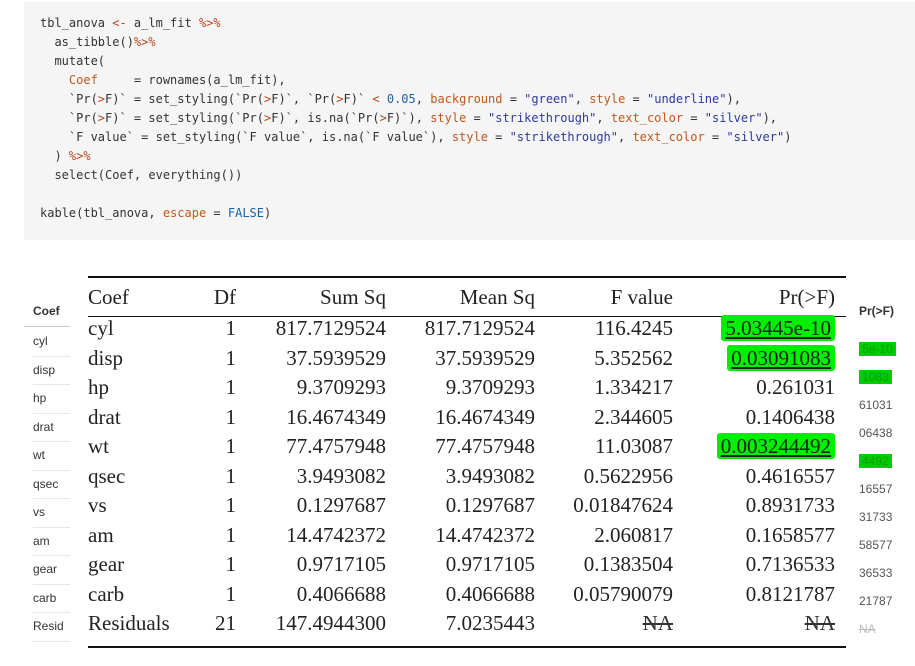  Describe the element at coordinates (225, 623) in the screenshot. I see `cell-value: 21` at that location.